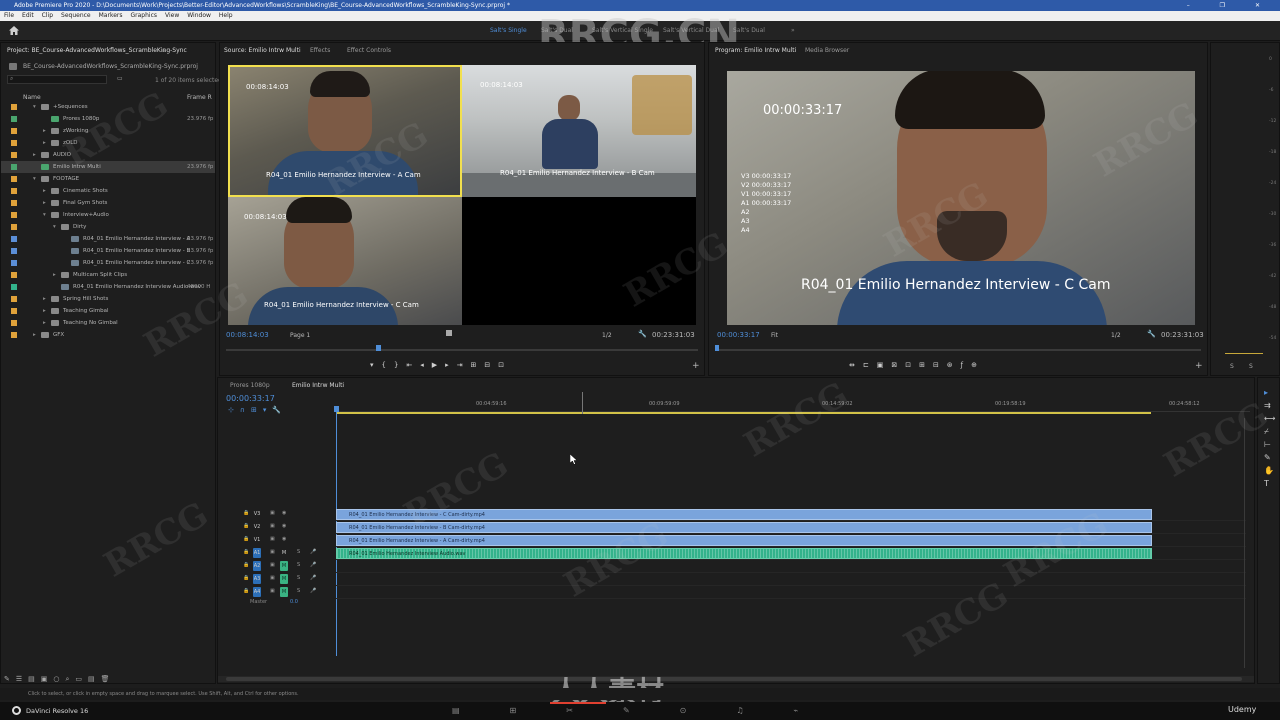  What do you see at coordinates (108, 203) in the screenshot?
I see `project-item: ▸ Final Gym Shots` at bounding box center [108, 203].